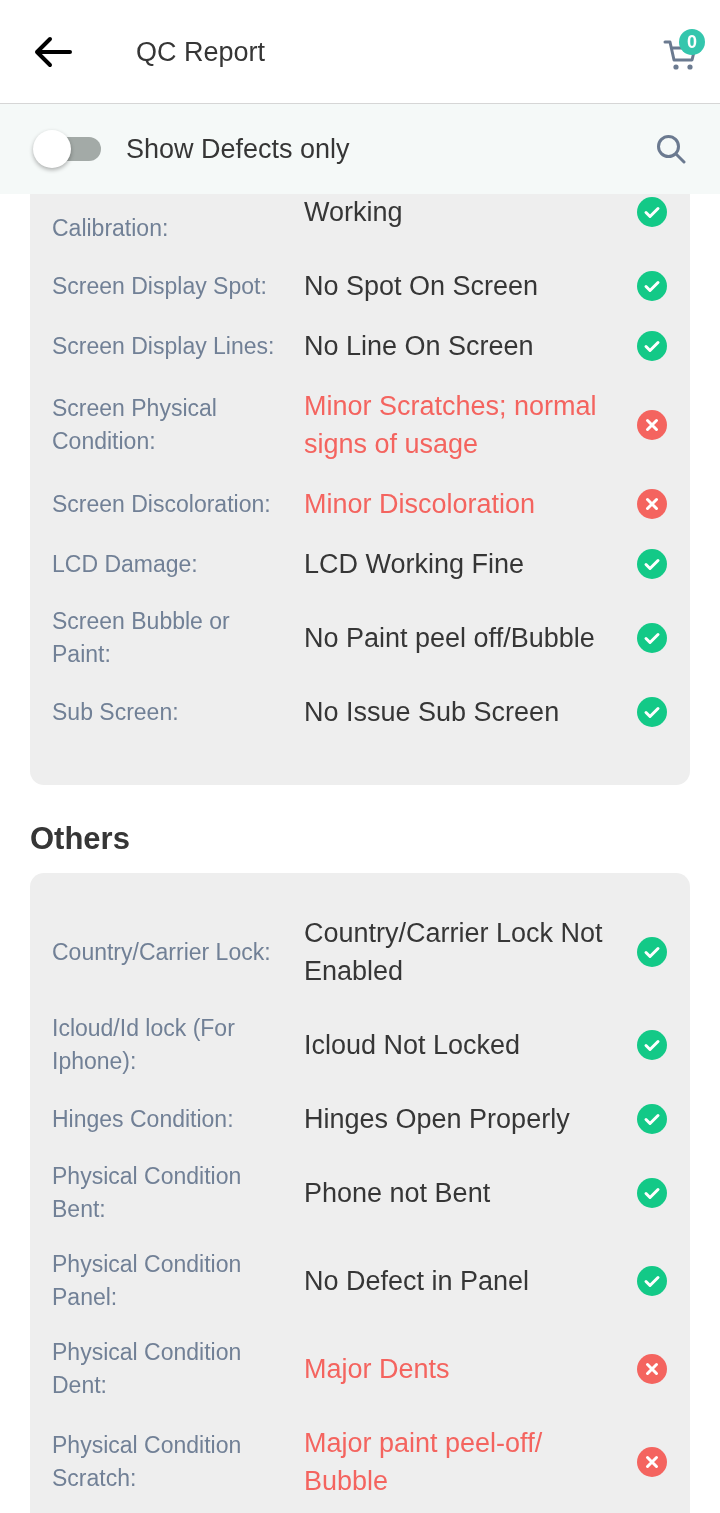 The width and height of the screenshot is (720, 1513). What do you see at coordinates (164, 346) in the screenshot?
I see `check-label: Screen Display Lines:` at bounding box center [164, 346].